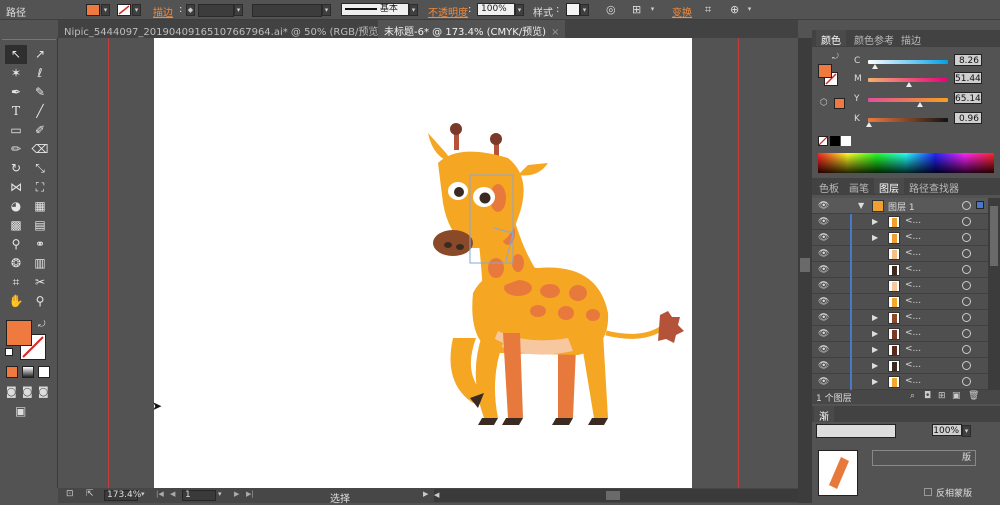 The width and height of the screenshot is (1000, 505). Describe the element at coordinates (40, 282) in the screenshot. I see `slice-tool-icon: ✂` at that location.